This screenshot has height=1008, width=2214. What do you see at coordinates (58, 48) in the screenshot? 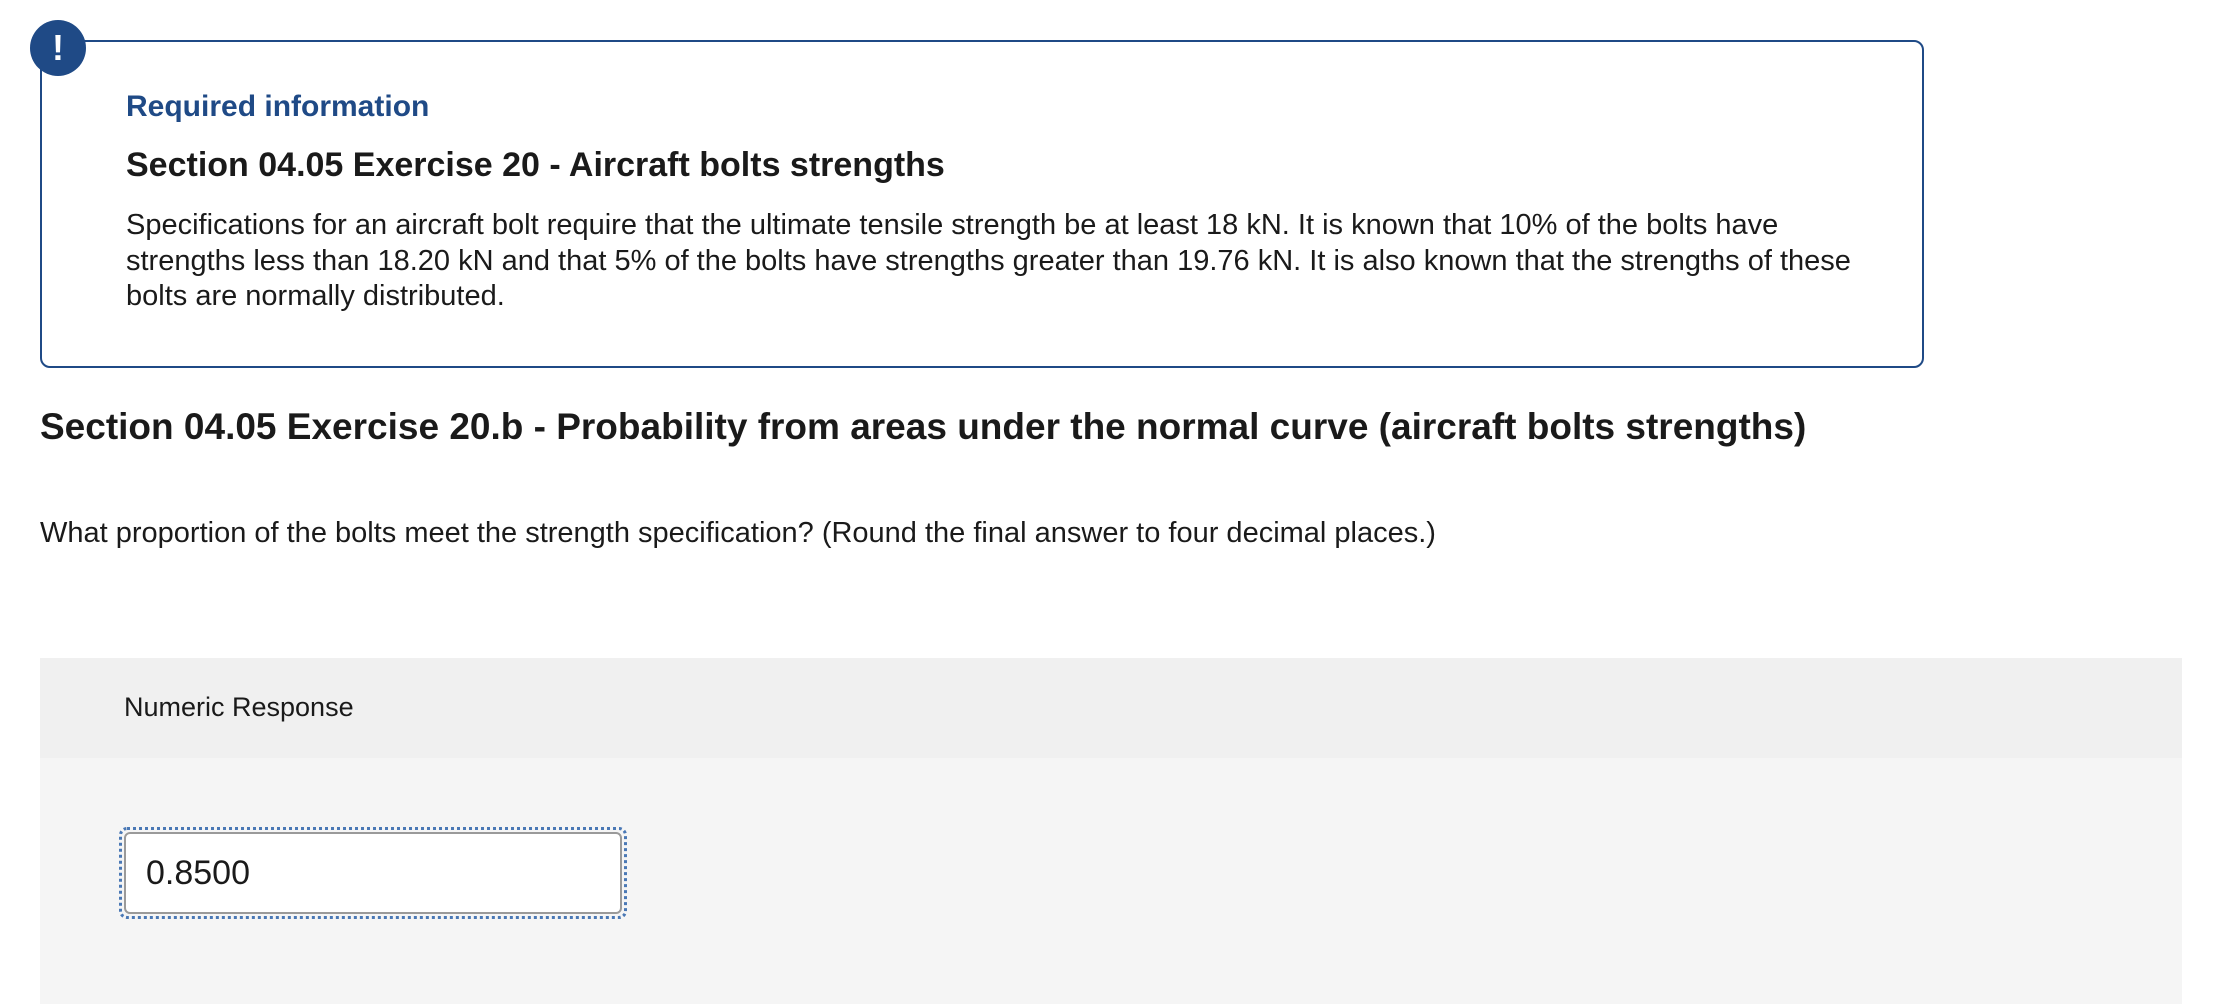
I see `exclamation-icon: !` at bounding box center [58, 48].